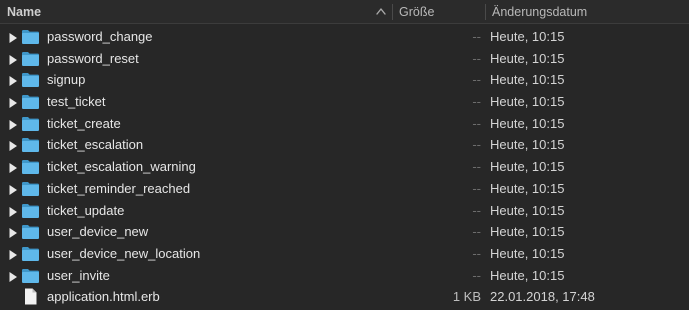 This screenshot has height=310, width=689. What do you see at coordinates (30, 296) in the screenshot?
I see `document-icon` at bounding box center [30, 296].